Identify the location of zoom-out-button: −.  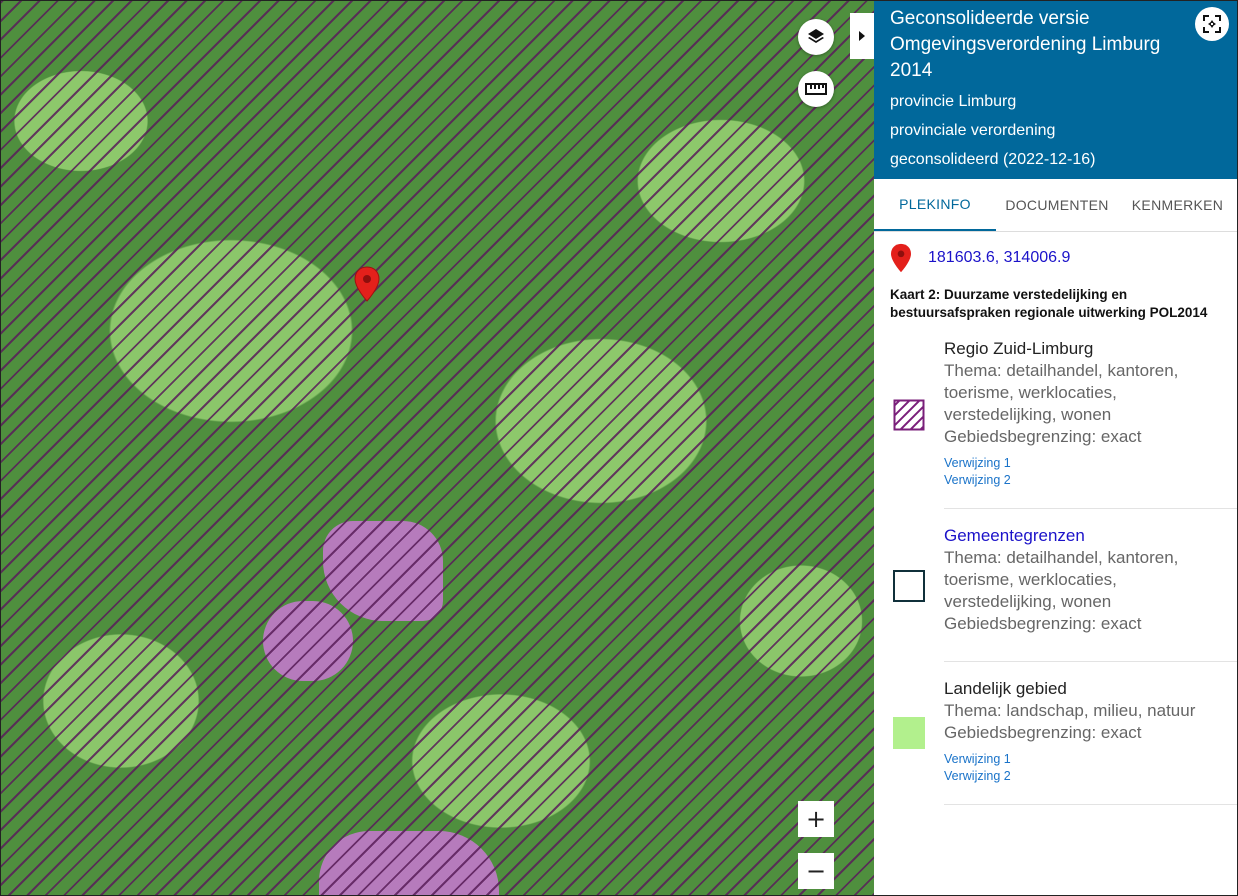
(816, 871).